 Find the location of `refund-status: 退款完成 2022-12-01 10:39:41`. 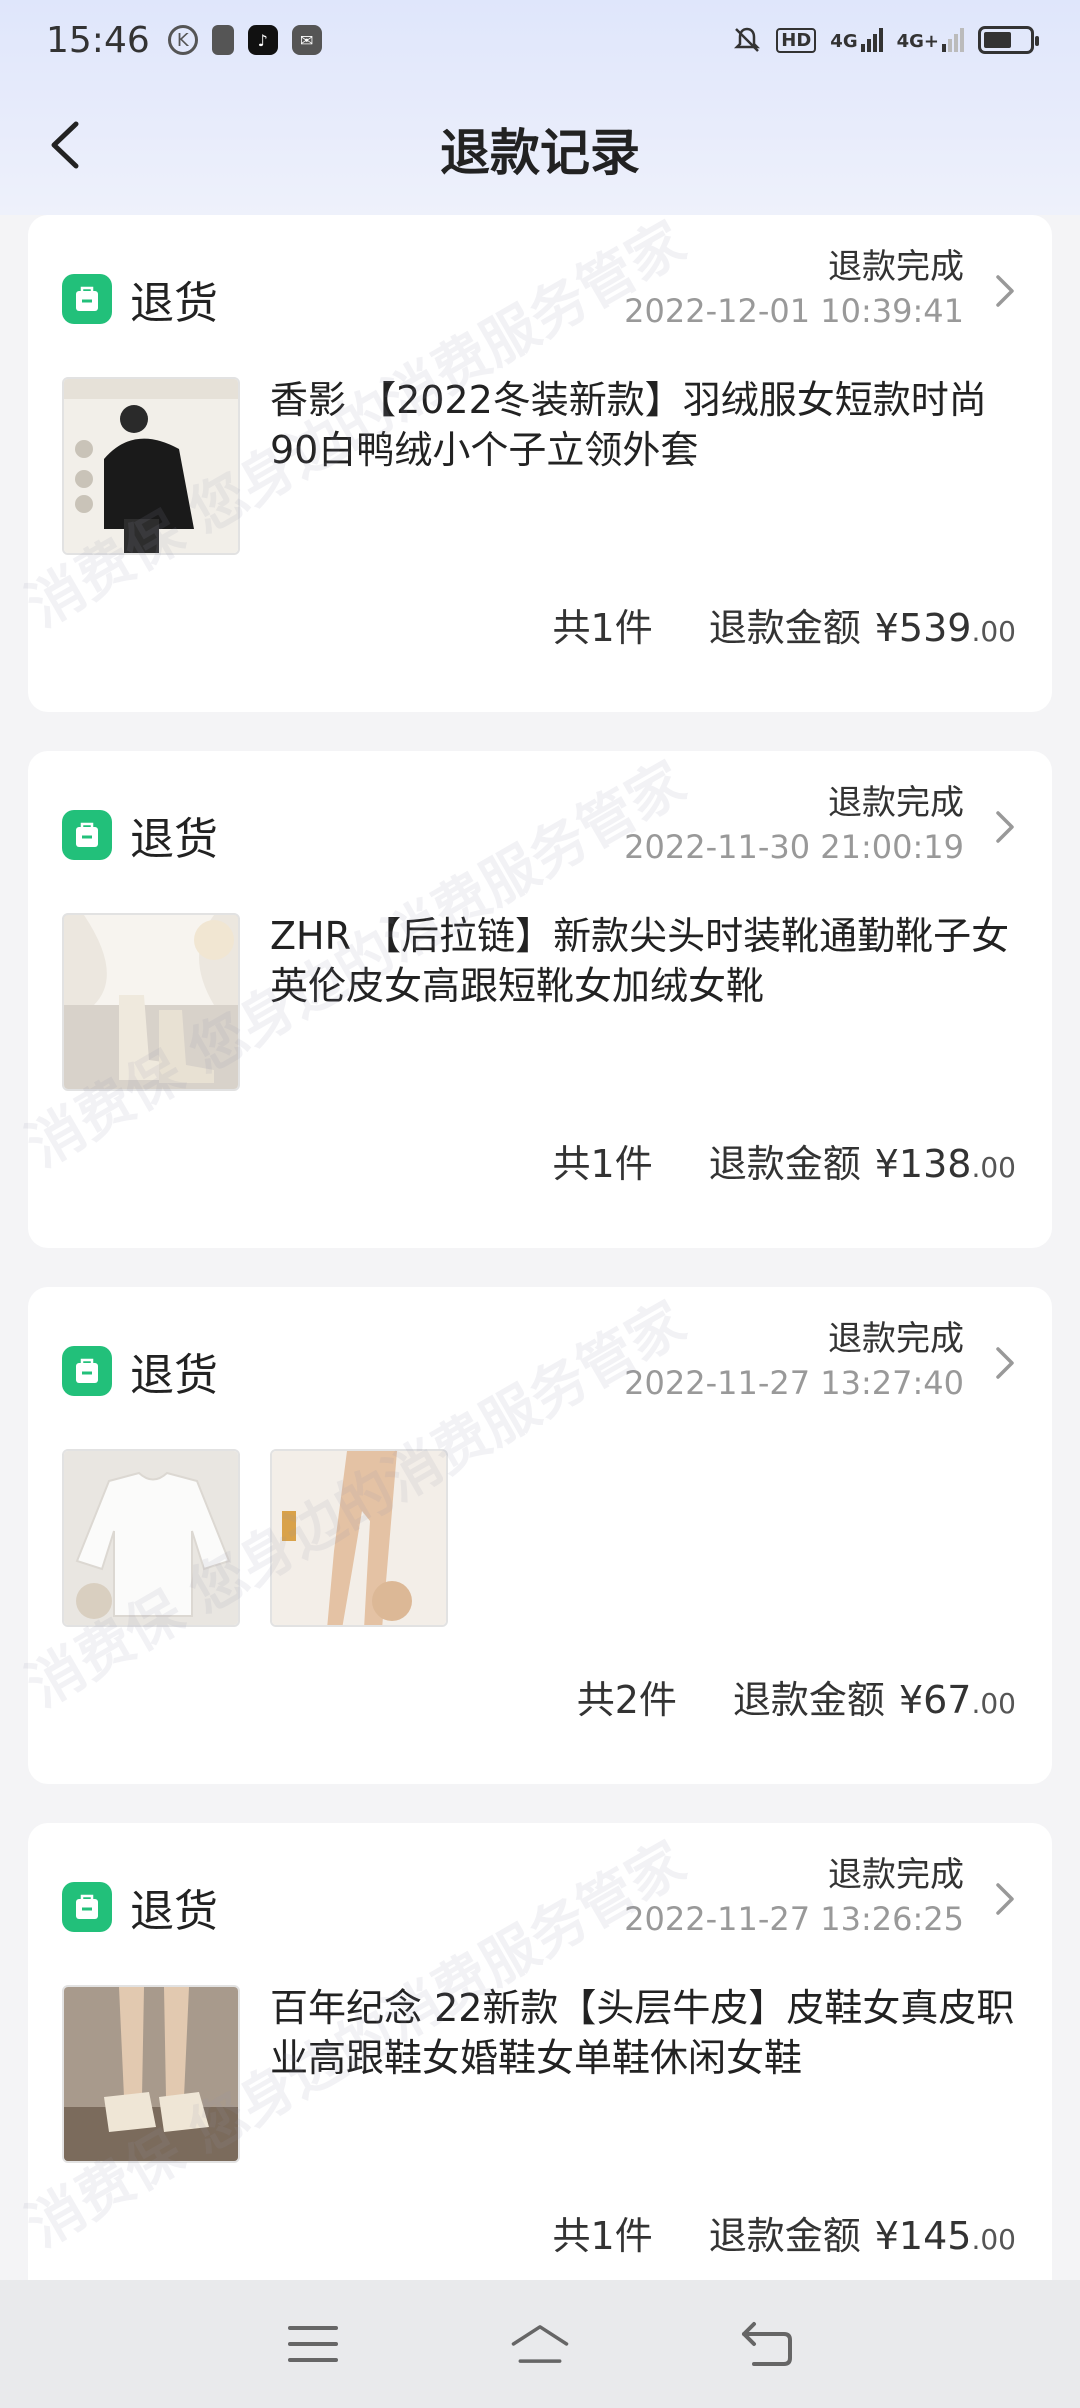

refund-status: 退款完成 2022-12-01 10:39:41 is located at coordinates (794, 289).